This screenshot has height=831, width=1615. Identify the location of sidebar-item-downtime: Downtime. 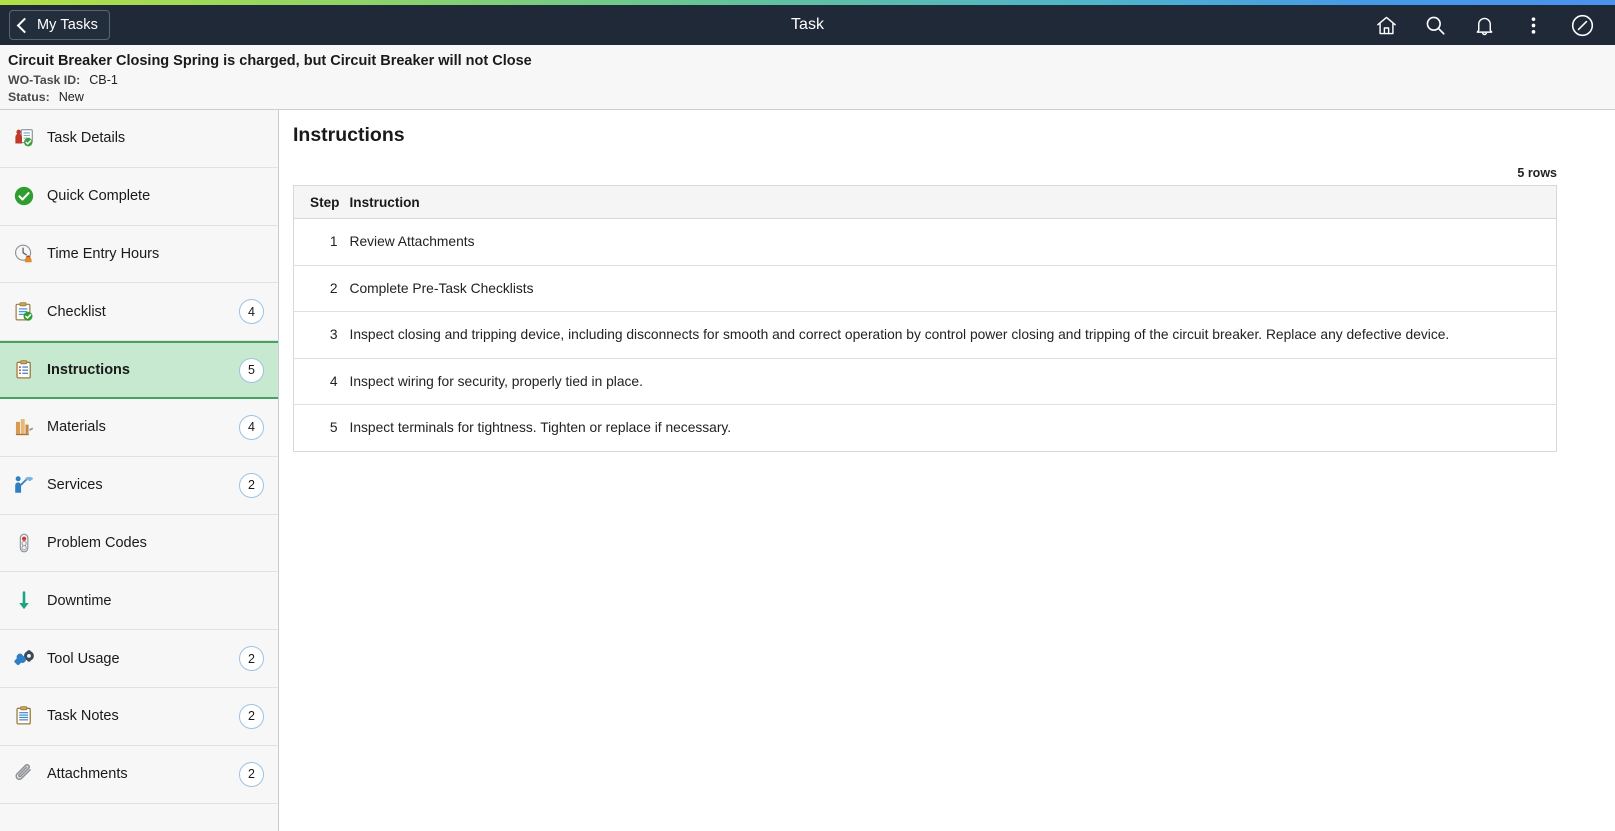
(139, 601).